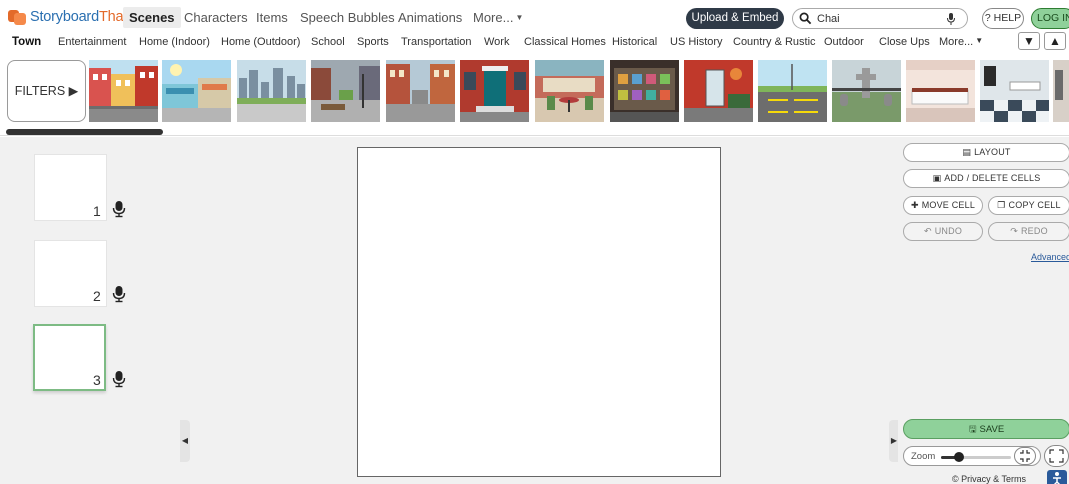 This screenshot has width=1069, height=484. Describe the element at coordinates (904, 42) in the screenshot. I see `category-close-ups: Close Ups` at that location.